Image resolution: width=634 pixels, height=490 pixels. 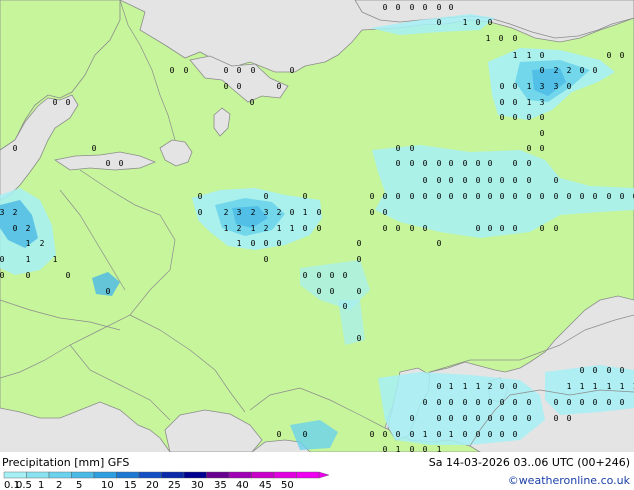 What do you see at coordinates (66, 462) in the screenshot?
I see `map-title: Precipitation [mm] GFS` at bounding box center [66, 462].